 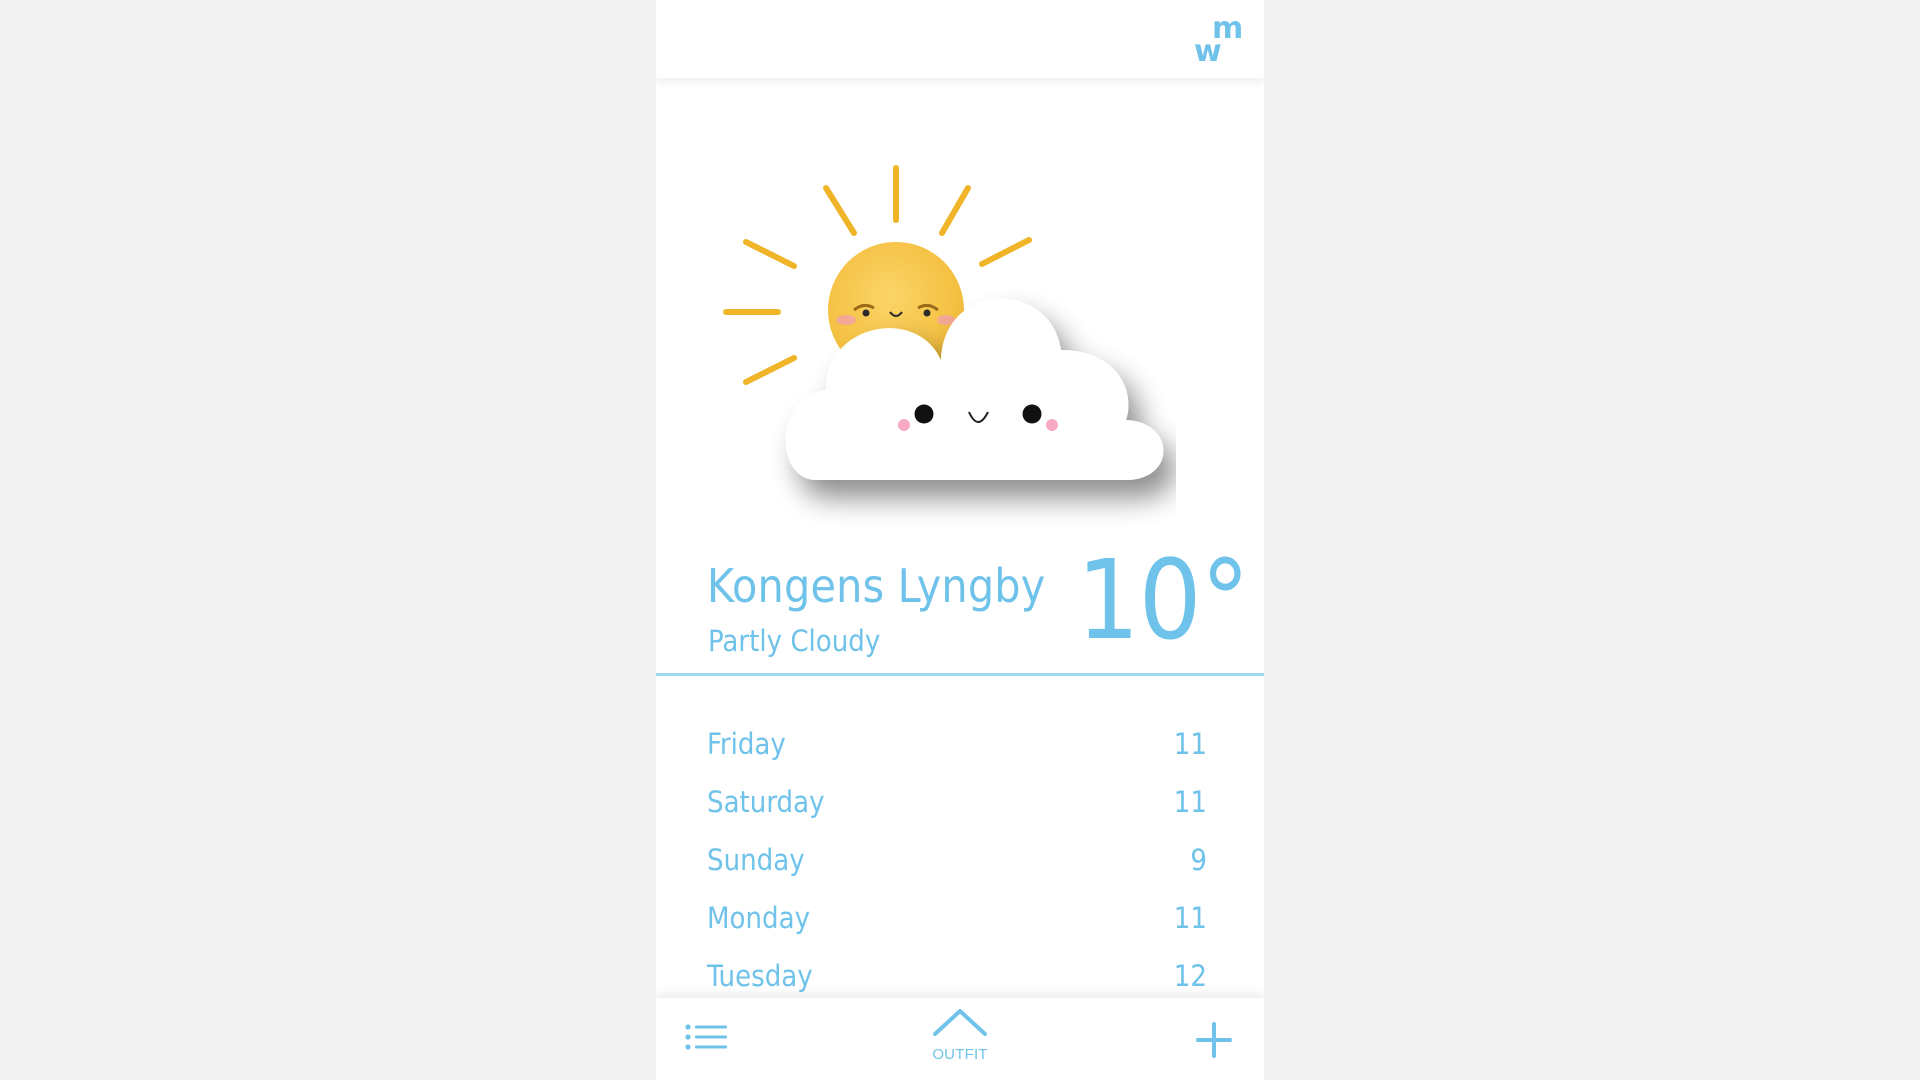 What do you see at coordinates (957, 814) in the screenshot?
I see `forecast-row: Saturday 11` at bounding box center [957, 814].